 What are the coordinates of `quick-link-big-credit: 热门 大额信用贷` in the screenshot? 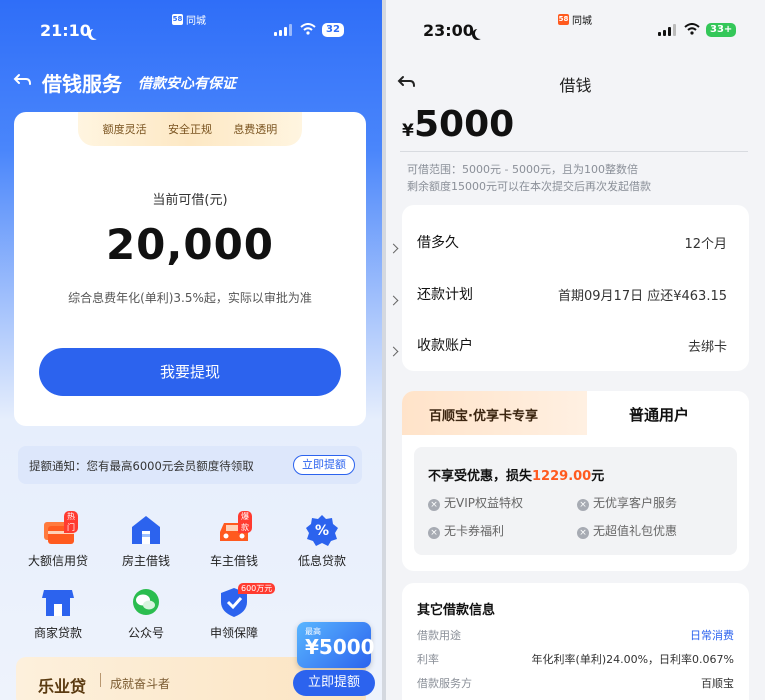 It's located at (58, 540).